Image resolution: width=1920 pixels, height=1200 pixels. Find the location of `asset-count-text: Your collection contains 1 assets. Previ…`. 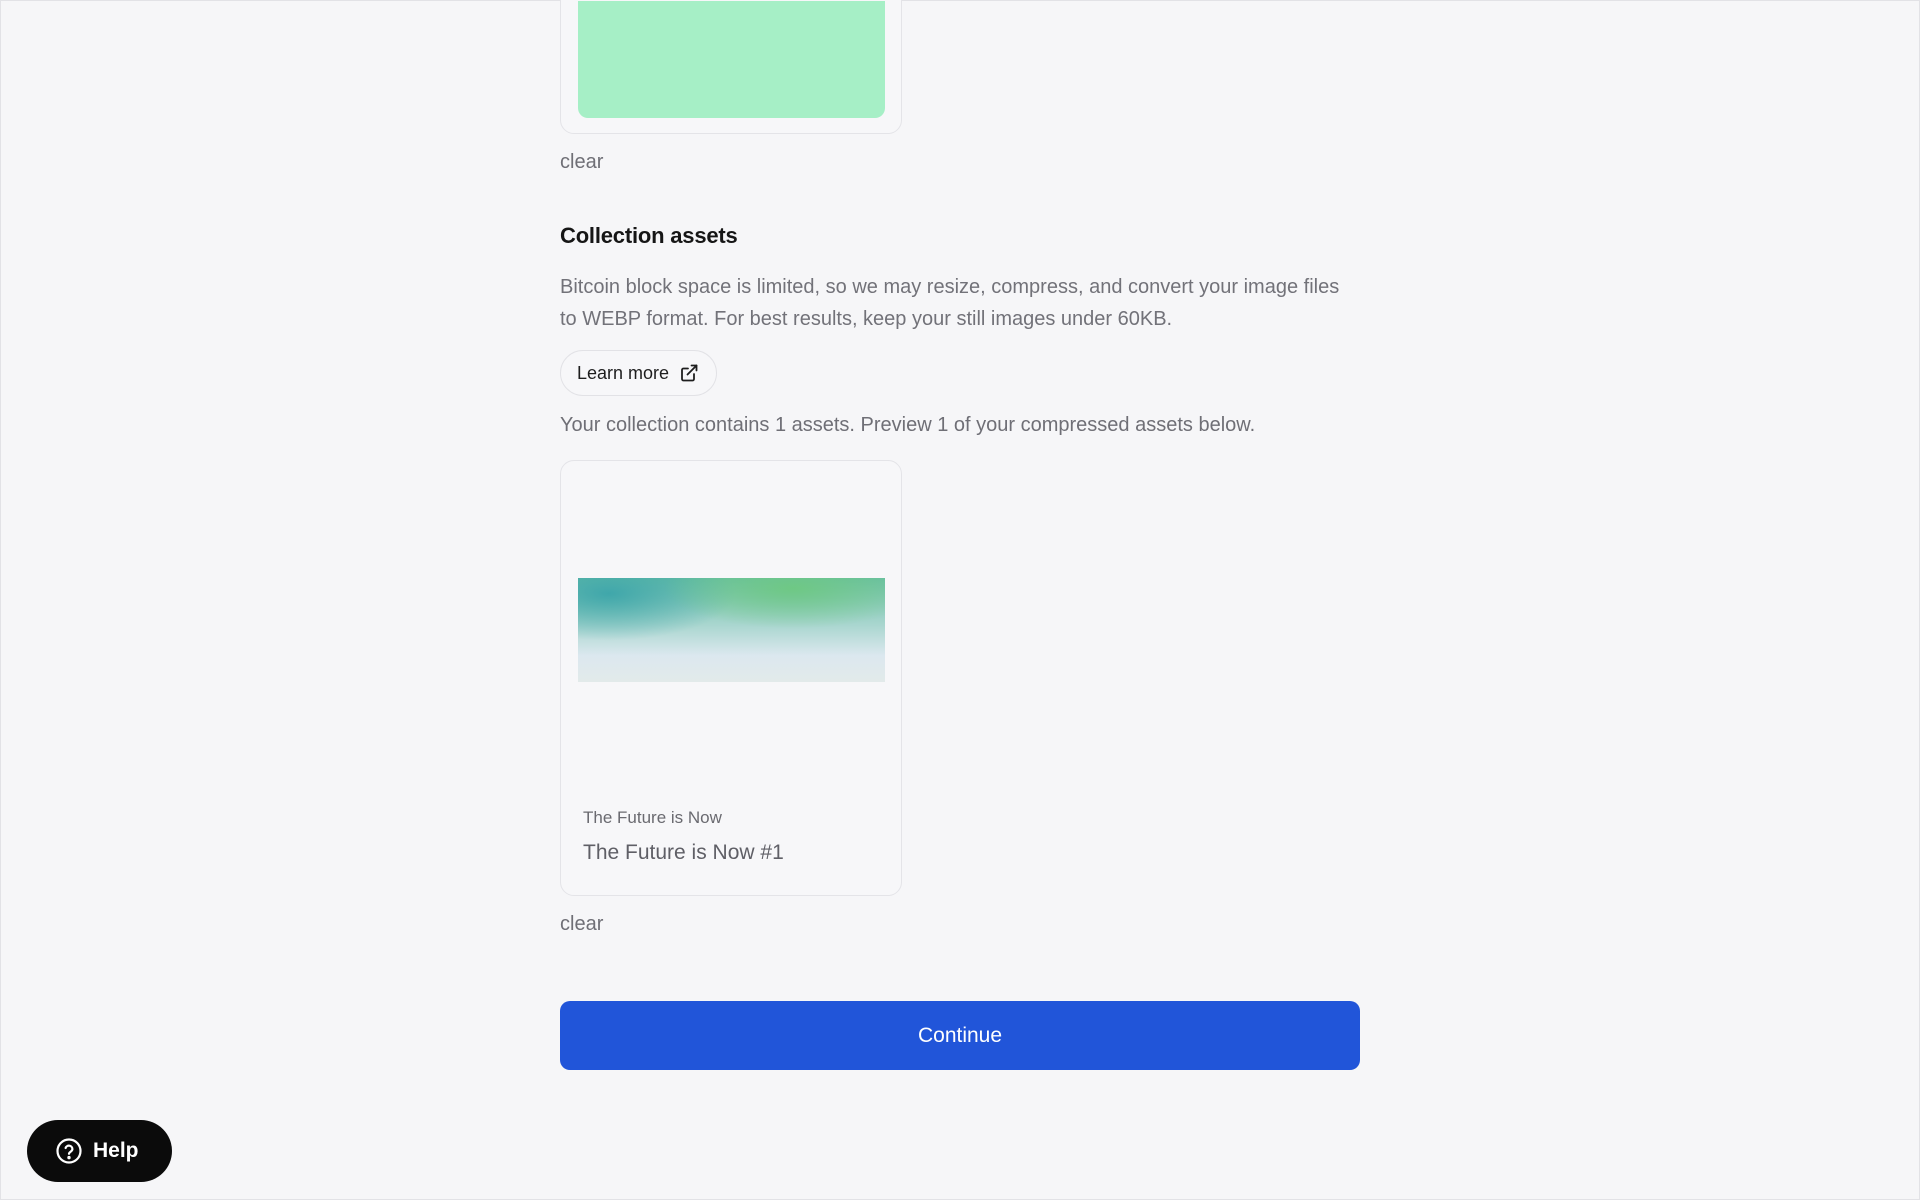

asset-count-text: Your collection contains 1 assets. Previ… is located at coordinates (908, 425).